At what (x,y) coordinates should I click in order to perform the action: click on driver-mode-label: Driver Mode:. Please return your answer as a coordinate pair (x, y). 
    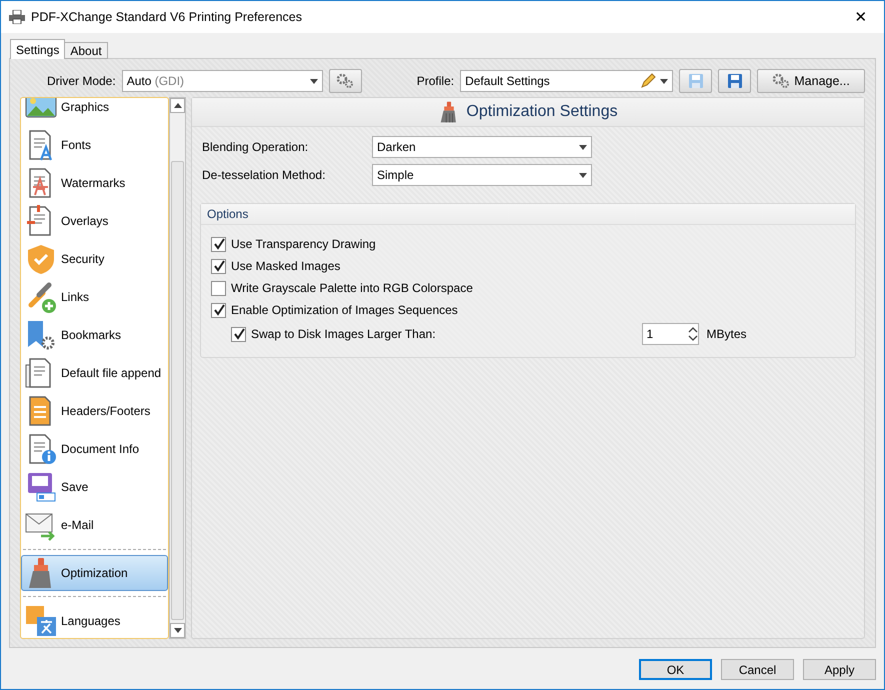
    Looking at the image, I should click on (81, 81).